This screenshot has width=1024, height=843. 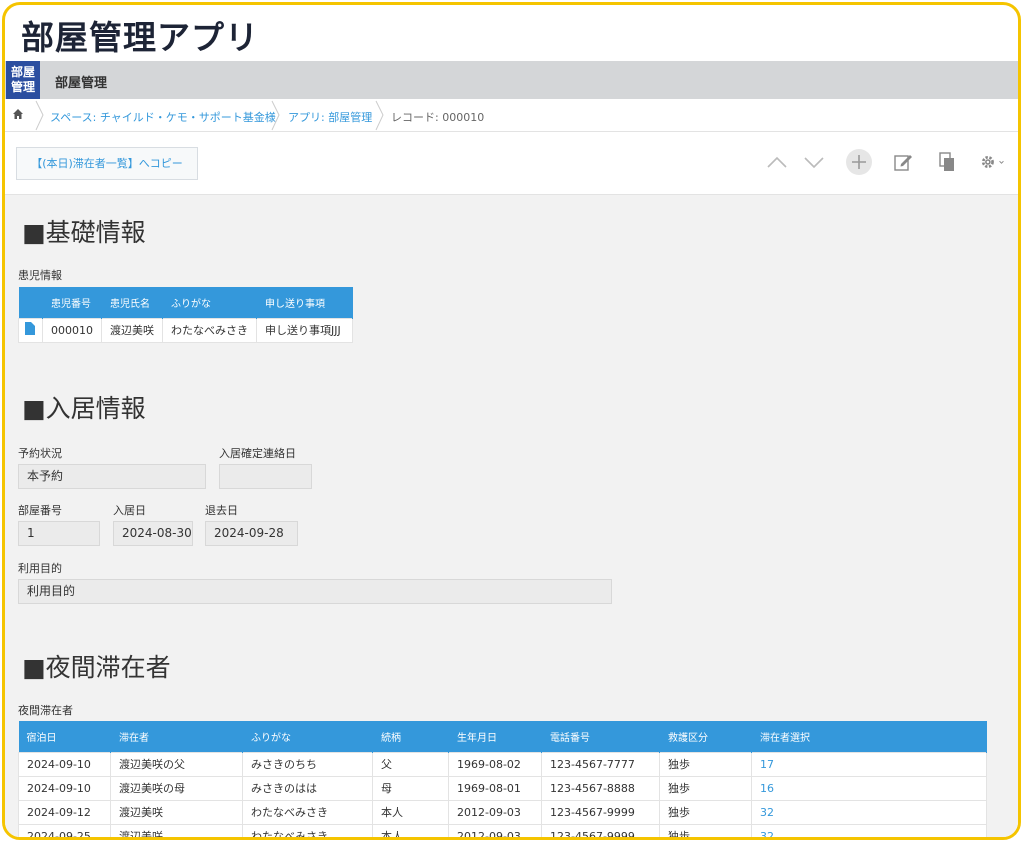 What do you see at coordinates (304, 302) in the screenshot?
I see `table-header: 申し送り事項` at bounding box center [304, 302].